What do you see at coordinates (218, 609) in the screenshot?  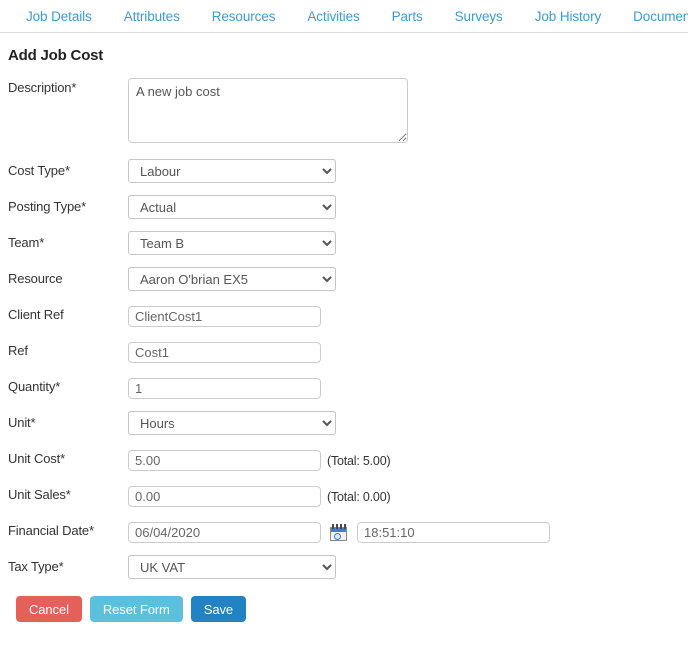 I see `save-button: Save` at bounding box center [218, 609].